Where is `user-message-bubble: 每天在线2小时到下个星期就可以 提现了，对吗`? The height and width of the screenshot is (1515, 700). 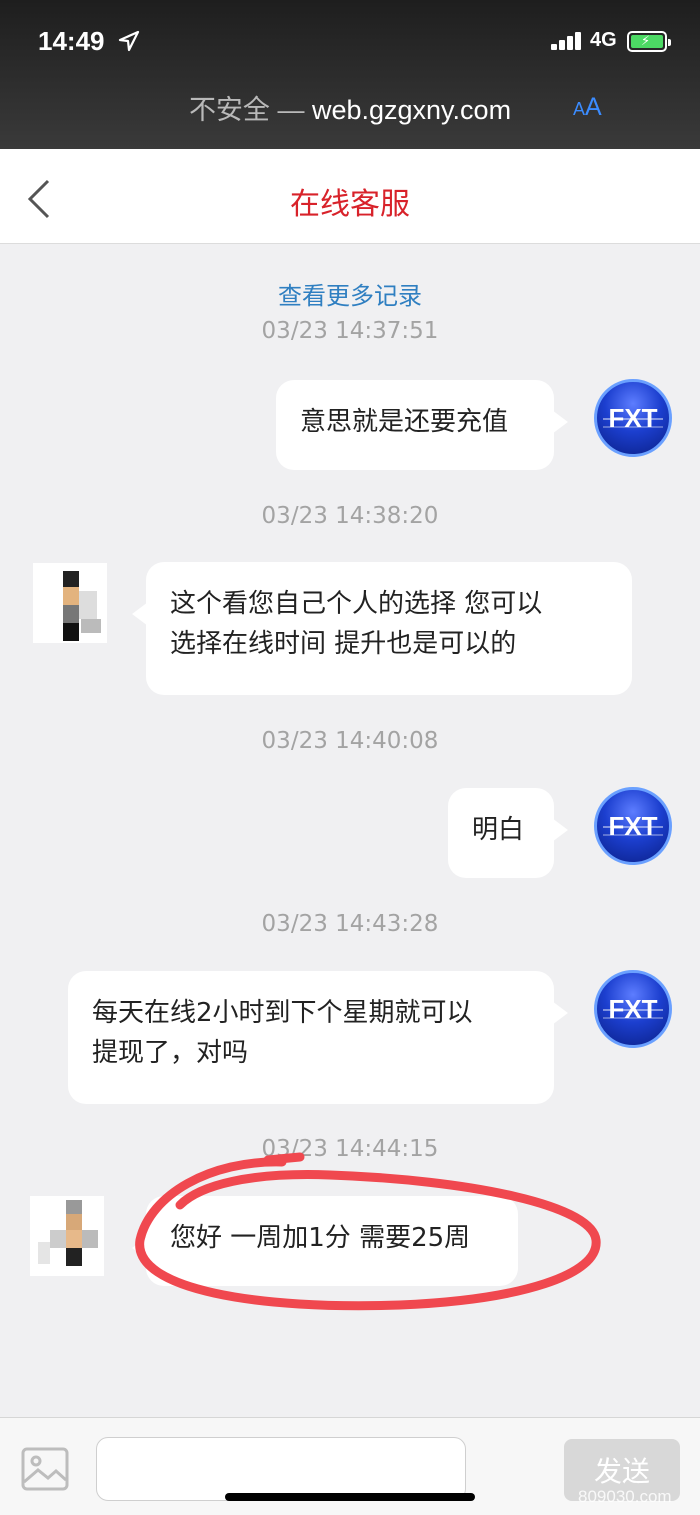 user-message-bubble: 每天在线2小时到下个星期就可以 提现了，对吗 is located at coordinates (318, 1037).